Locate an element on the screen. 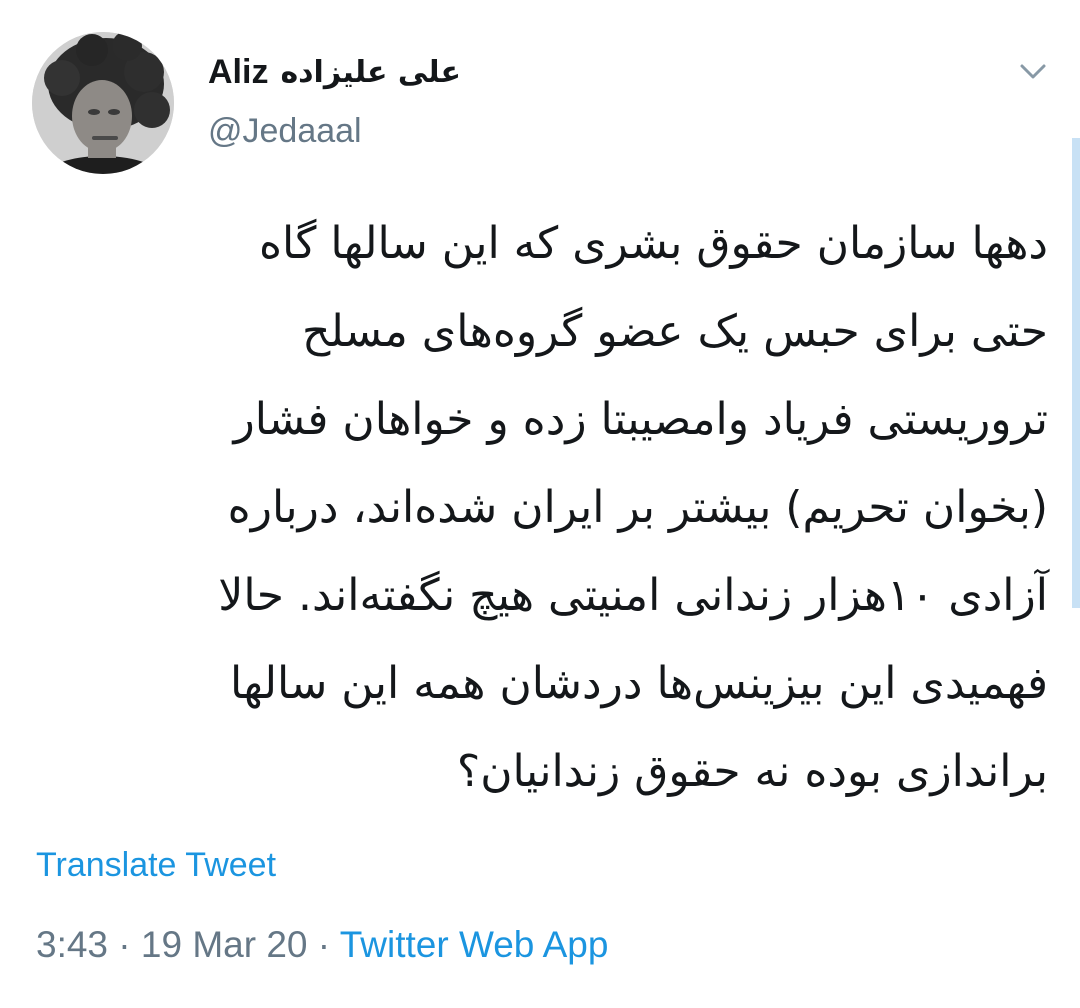  source-app-link: Twitter Web App is located at coordinates (474, 944).